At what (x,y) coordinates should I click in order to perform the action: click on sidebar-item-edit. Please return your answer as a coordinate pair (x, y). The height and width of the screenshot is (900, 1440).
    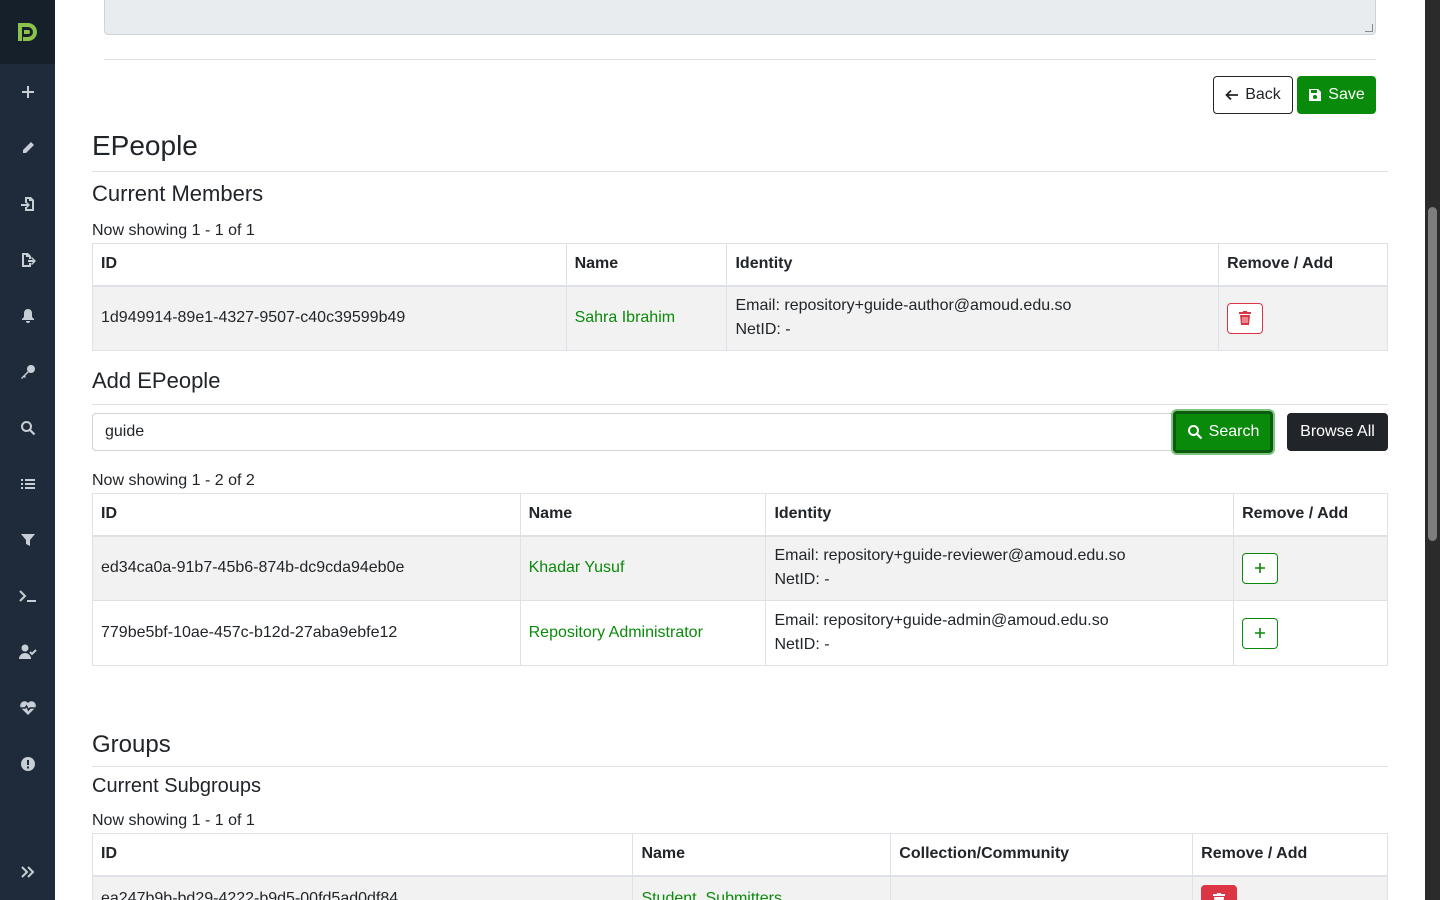
    Looking at the image, I should click on (27, 148).